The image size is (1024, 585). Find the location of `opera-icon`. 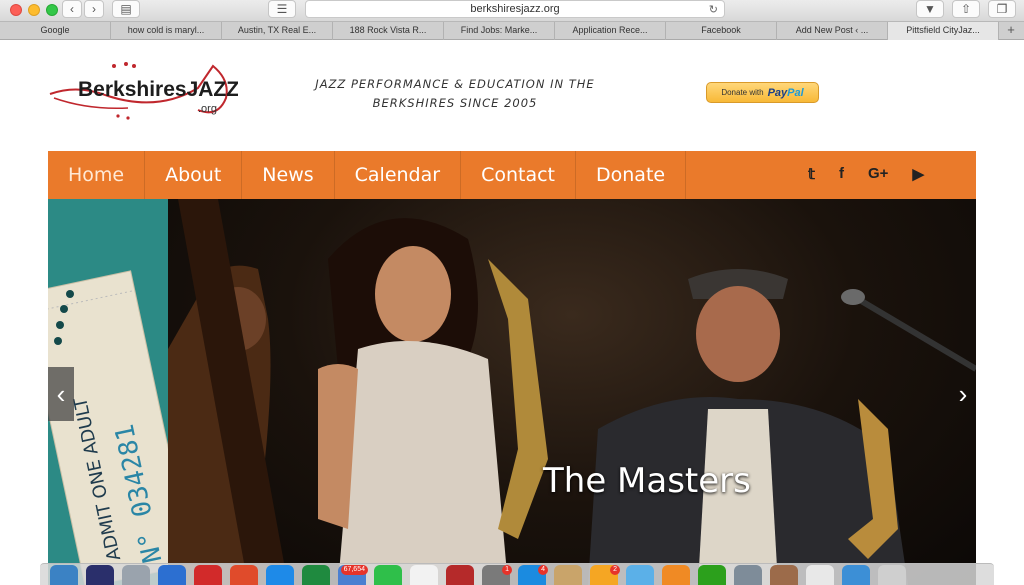

opera-icon is located at coordinates (208, 575).